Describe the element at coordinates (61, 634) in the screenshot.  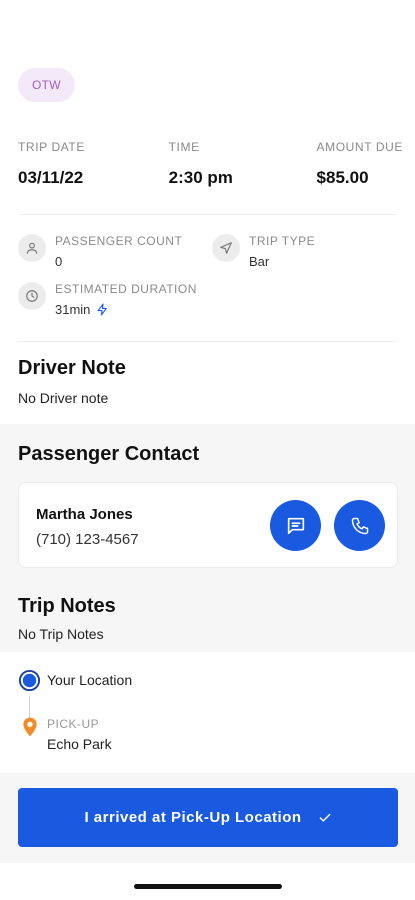
I see `trip-notes-text: No Trip Notes` at that location.